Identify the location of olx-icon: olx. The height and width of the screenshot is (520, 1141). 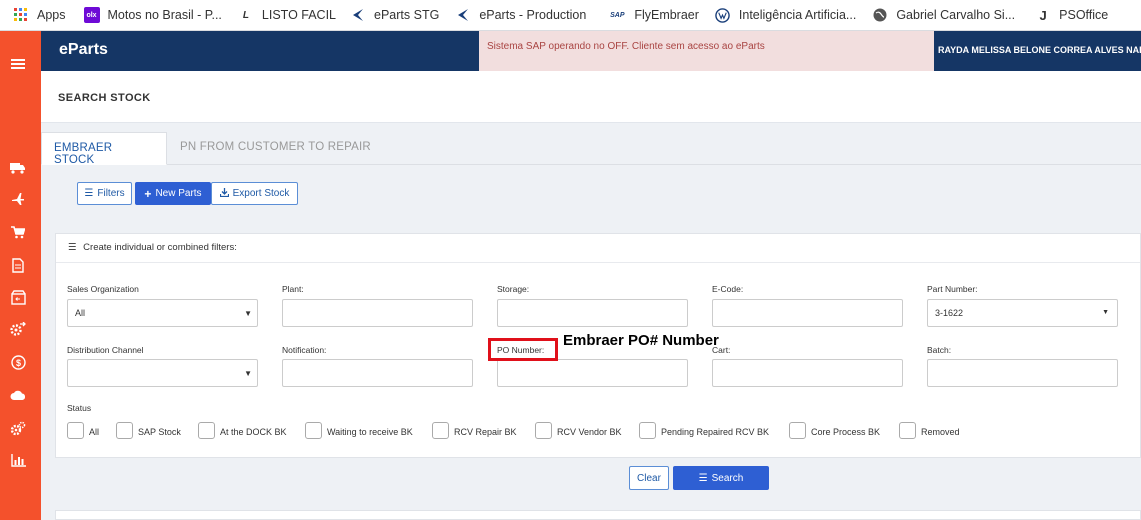
(91, 15).